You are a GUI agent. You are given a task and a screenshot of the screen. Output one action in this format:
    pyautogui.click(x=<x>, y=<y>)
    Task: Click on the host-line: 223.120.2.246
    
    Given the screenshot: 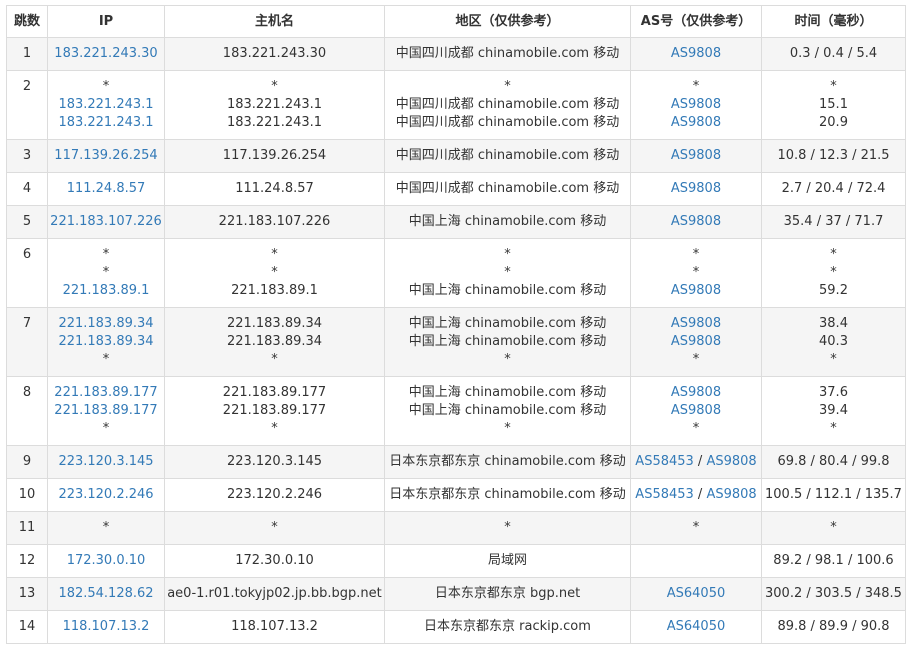 What is the action you would take?
    pyautogui.click(x=274, y=494)
    